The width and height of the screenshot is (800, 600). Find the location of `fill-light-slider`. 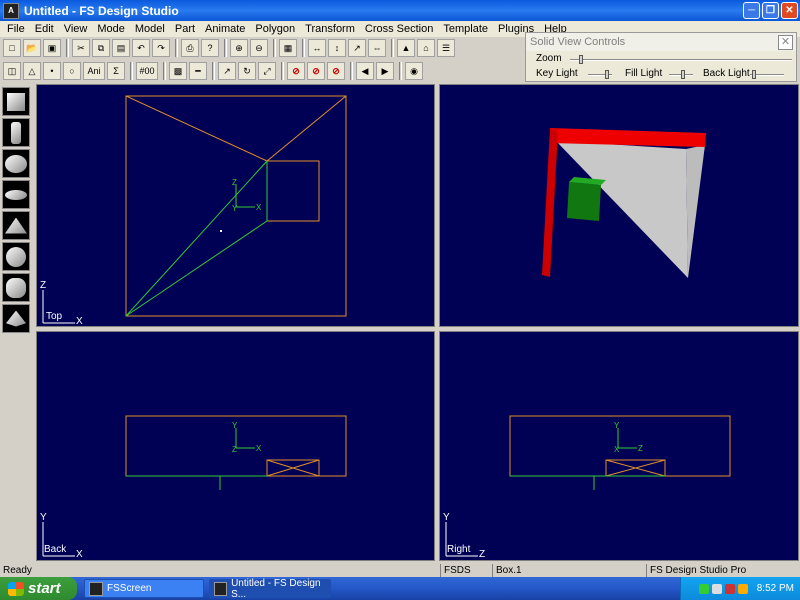

fill-light-slider is located at coordinates (681, 74).